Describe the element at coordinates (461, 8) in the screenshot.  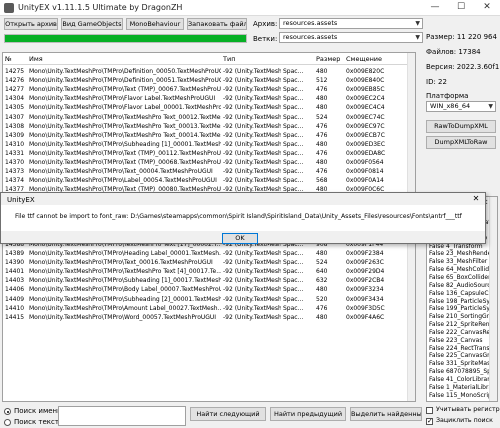
I see `maximize-button: ☐` at that location.